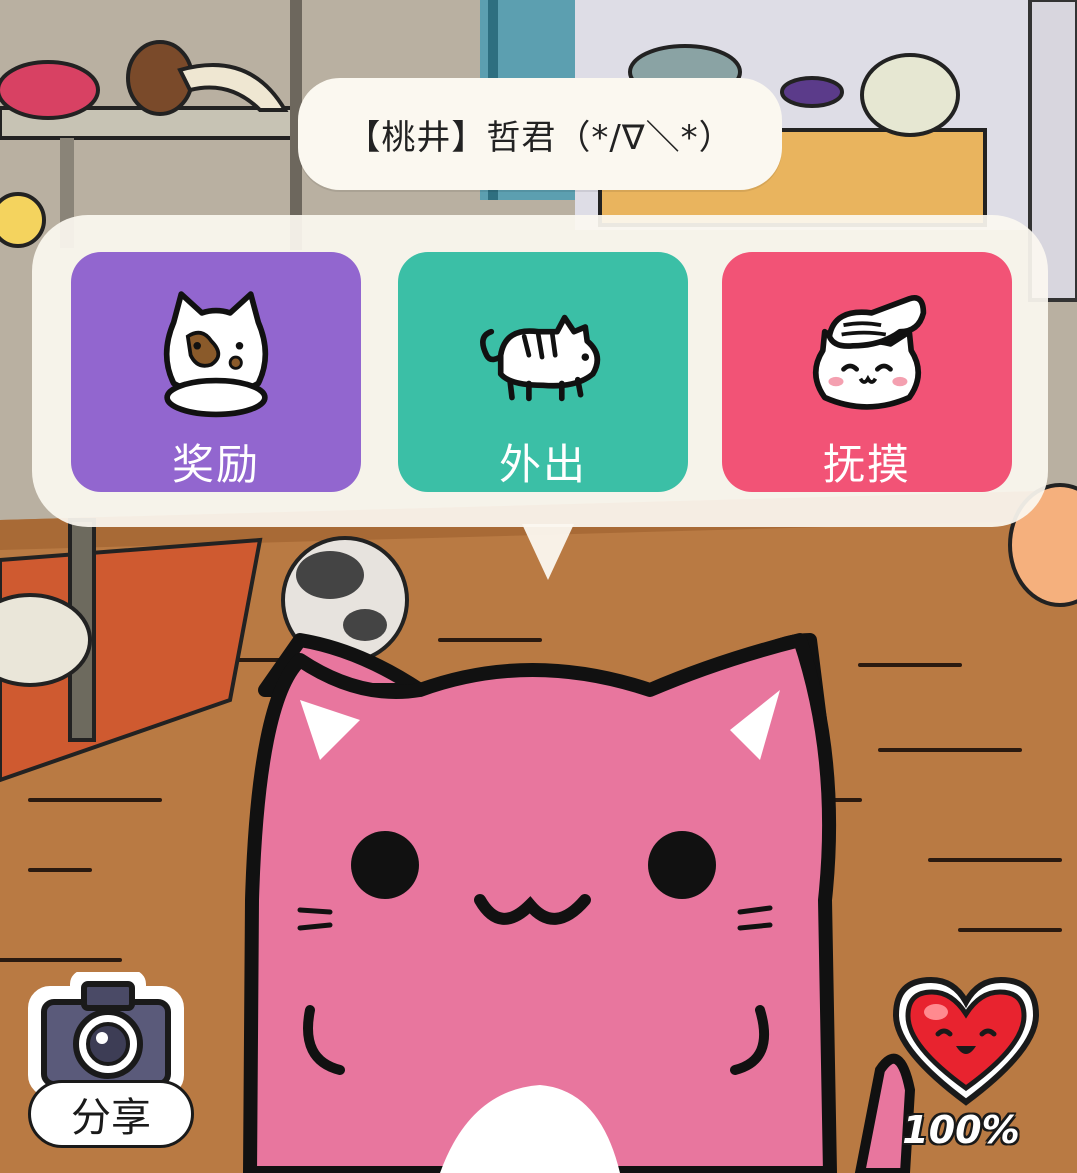  What do you see at coordinates (106, 1032) in the screenshot?
I see `camera-icon` at bounding box center [106, 1032].